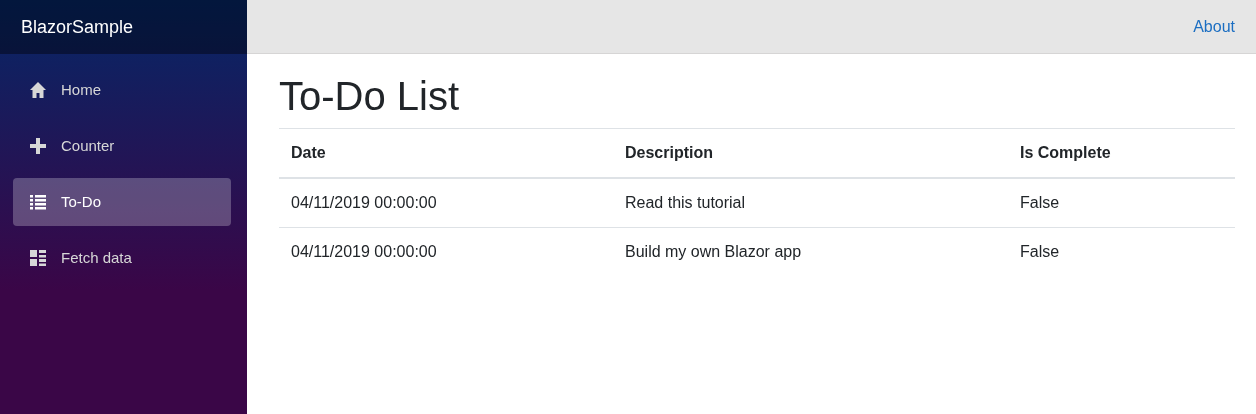  Describe the element at coordinates (122, 146) in the screenshot. I see `nav-item: Counter` at that location.